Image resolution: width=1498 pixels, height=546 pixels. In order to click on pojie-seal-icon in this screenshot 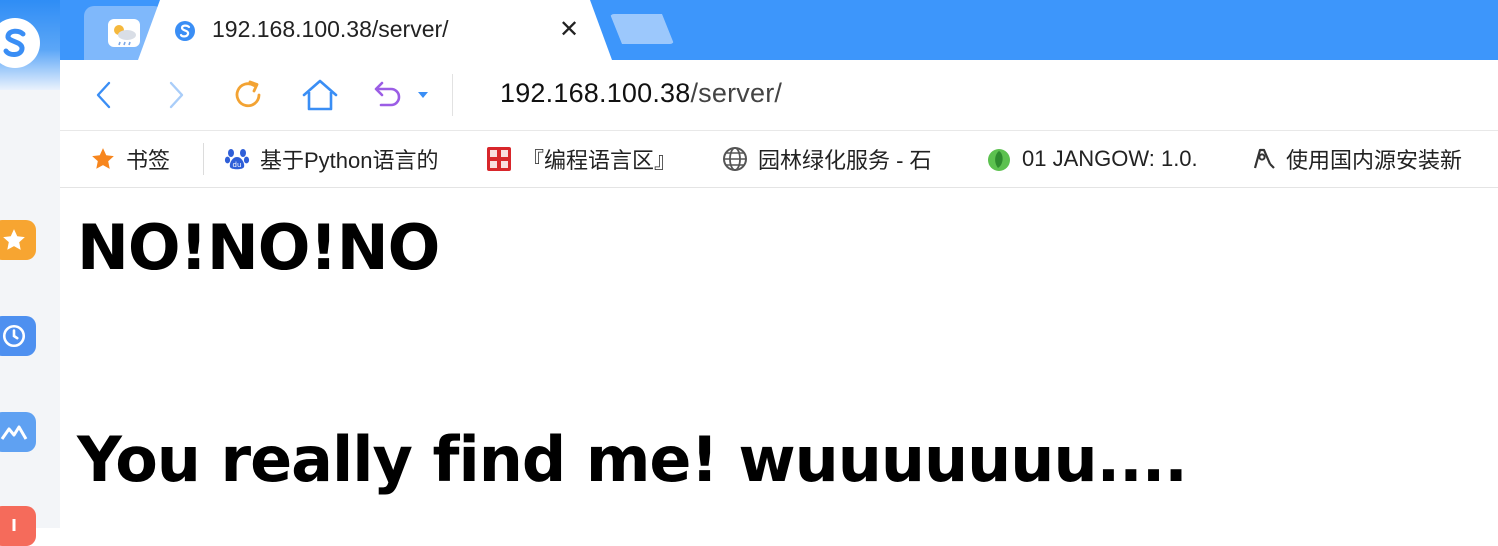, I will do `click(499, 159)`.